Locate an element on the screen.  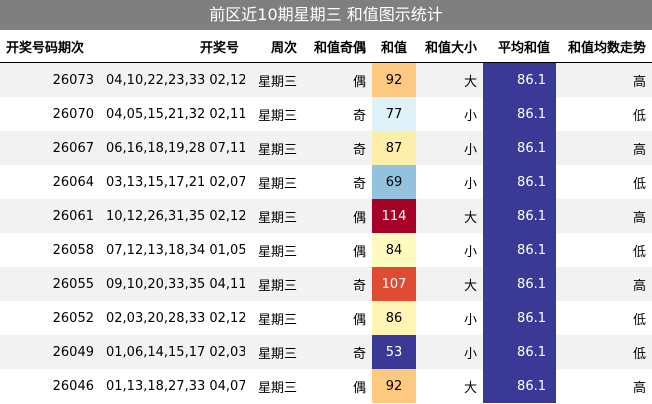
table-row: 26046 01,13,18,27,33 04,07 星期三偶 92 大 86.1 高 is located at coordinates (326, 386).